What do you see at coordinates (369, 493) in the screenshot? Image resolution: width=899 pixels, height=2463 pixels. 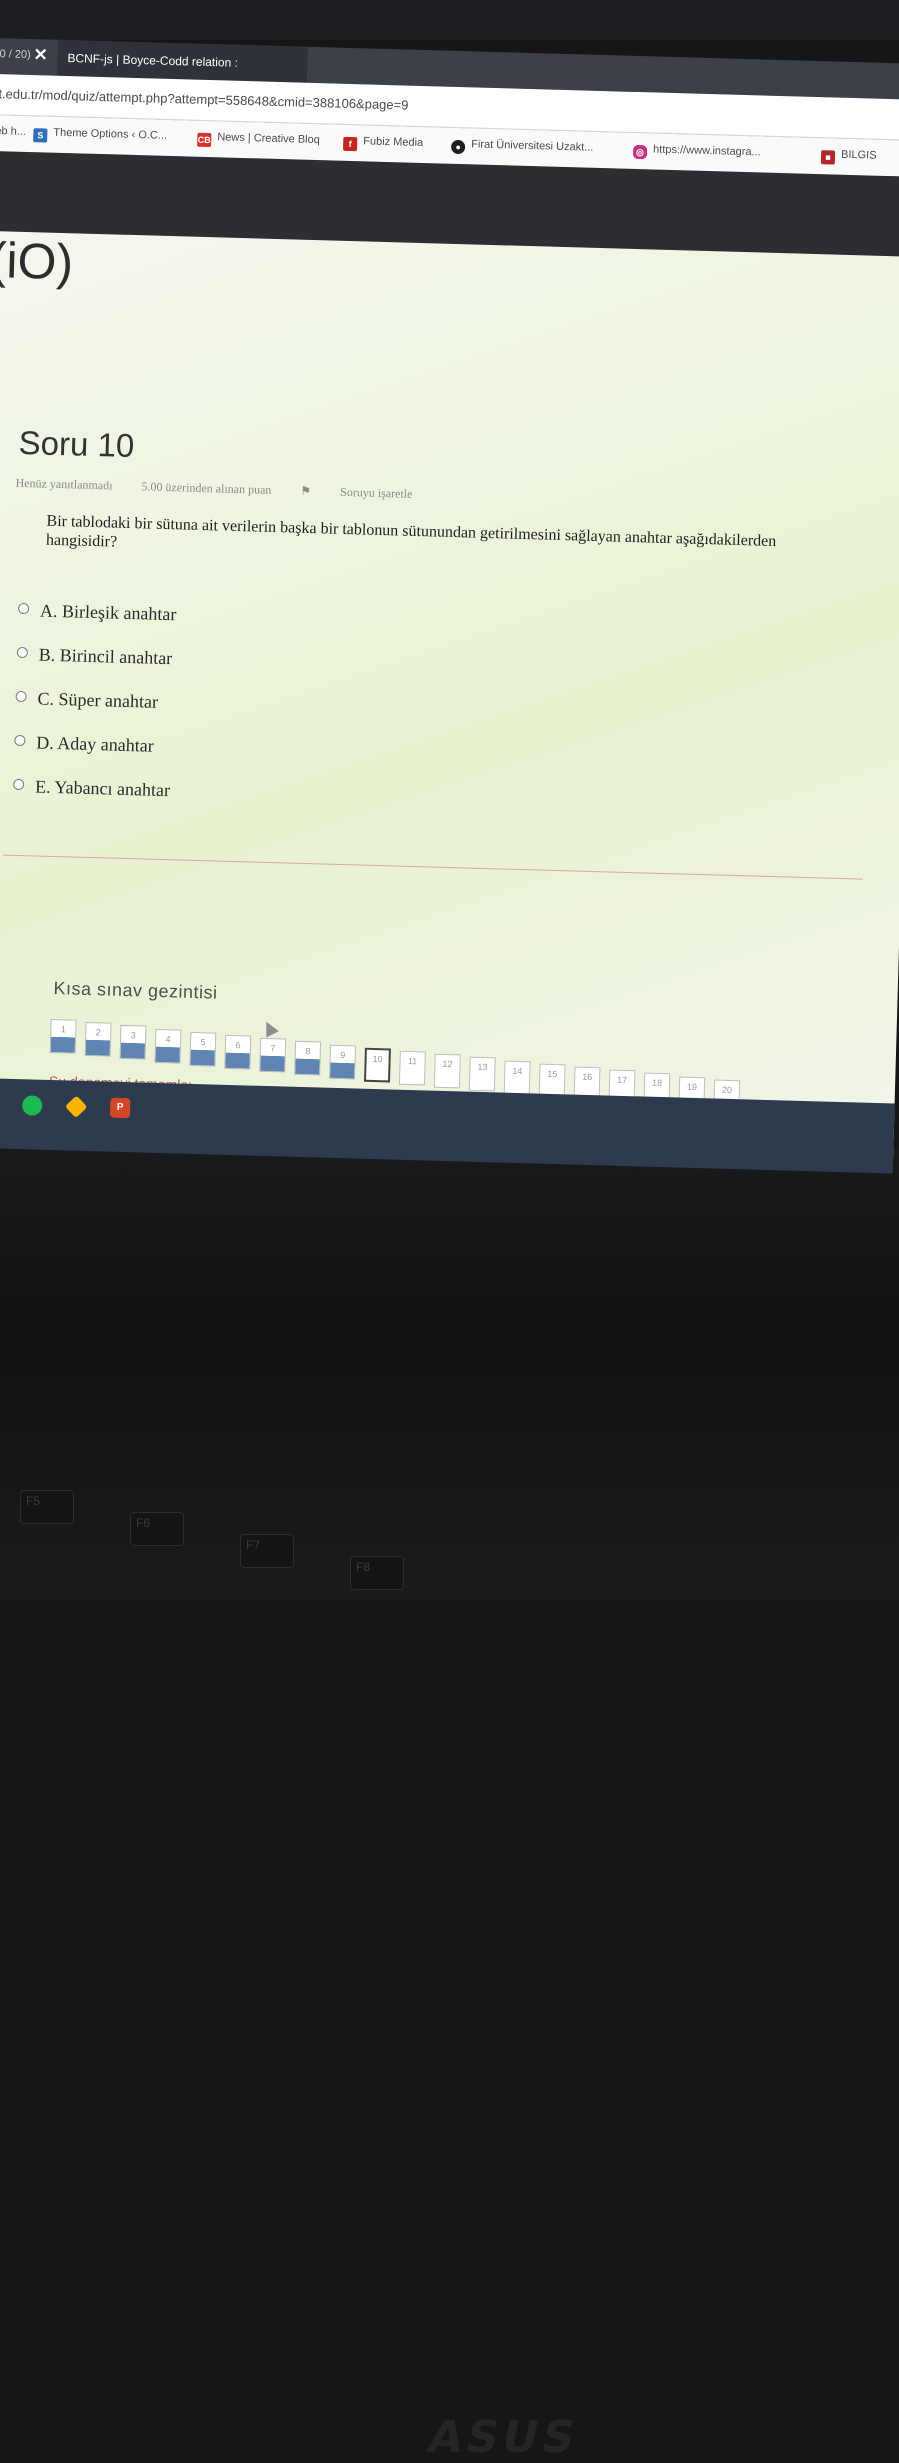 I see `flag-question-link: ⚑ Soruyu işaretle` at bounding box center [369, 493].